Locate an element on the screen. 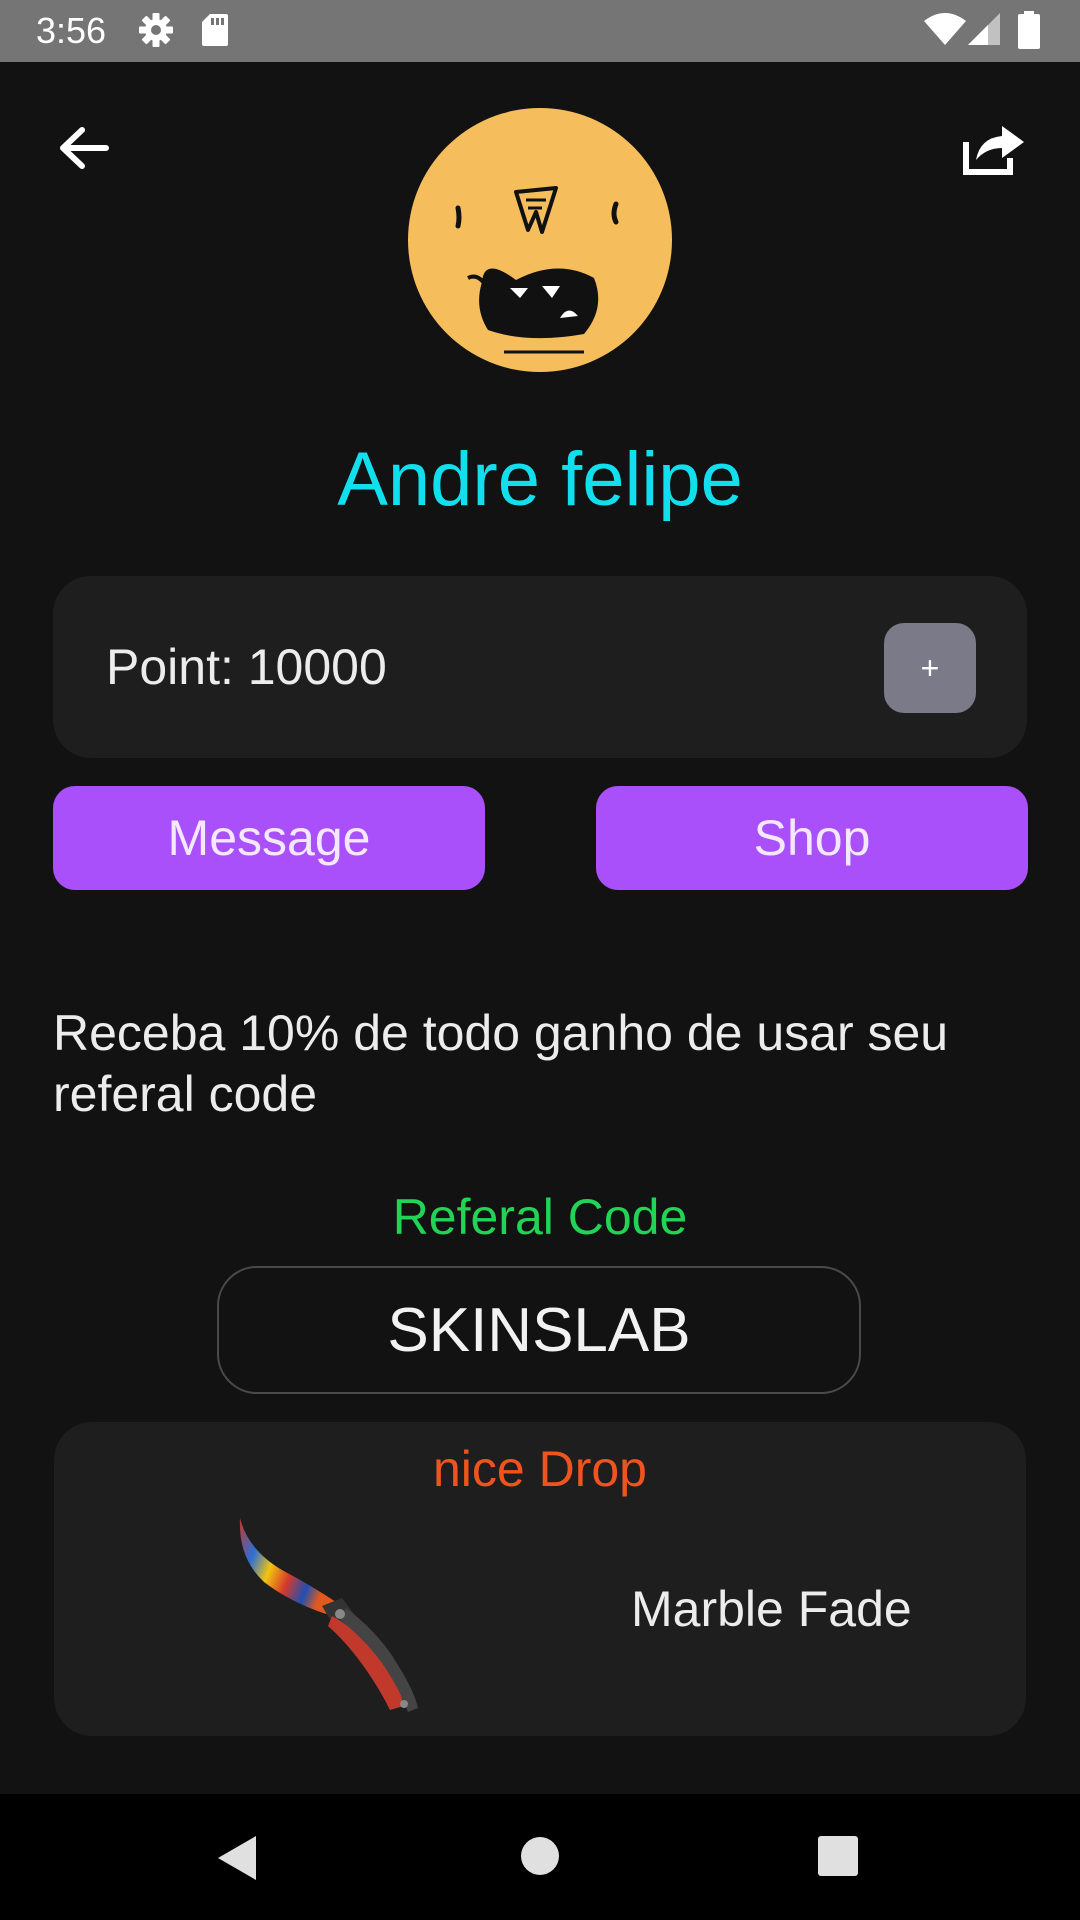 Image resolution: width=1080 pixels, height=1920 pixels. nav-recents-icon is located at coordinates (838, 1856).